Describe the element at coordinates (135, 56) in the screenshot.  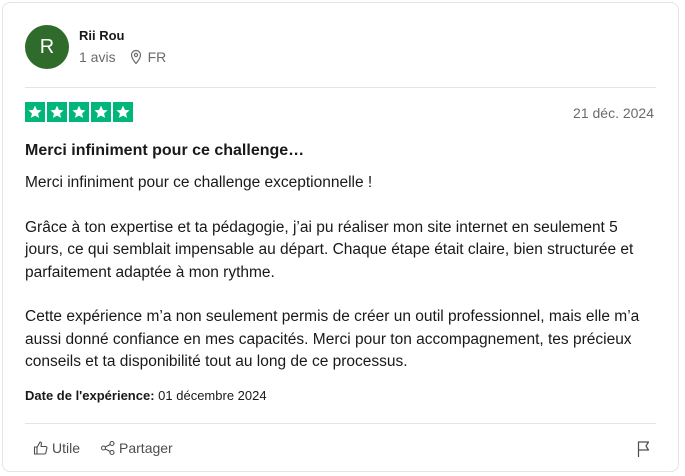
I see `location-pin-icon` at that location.